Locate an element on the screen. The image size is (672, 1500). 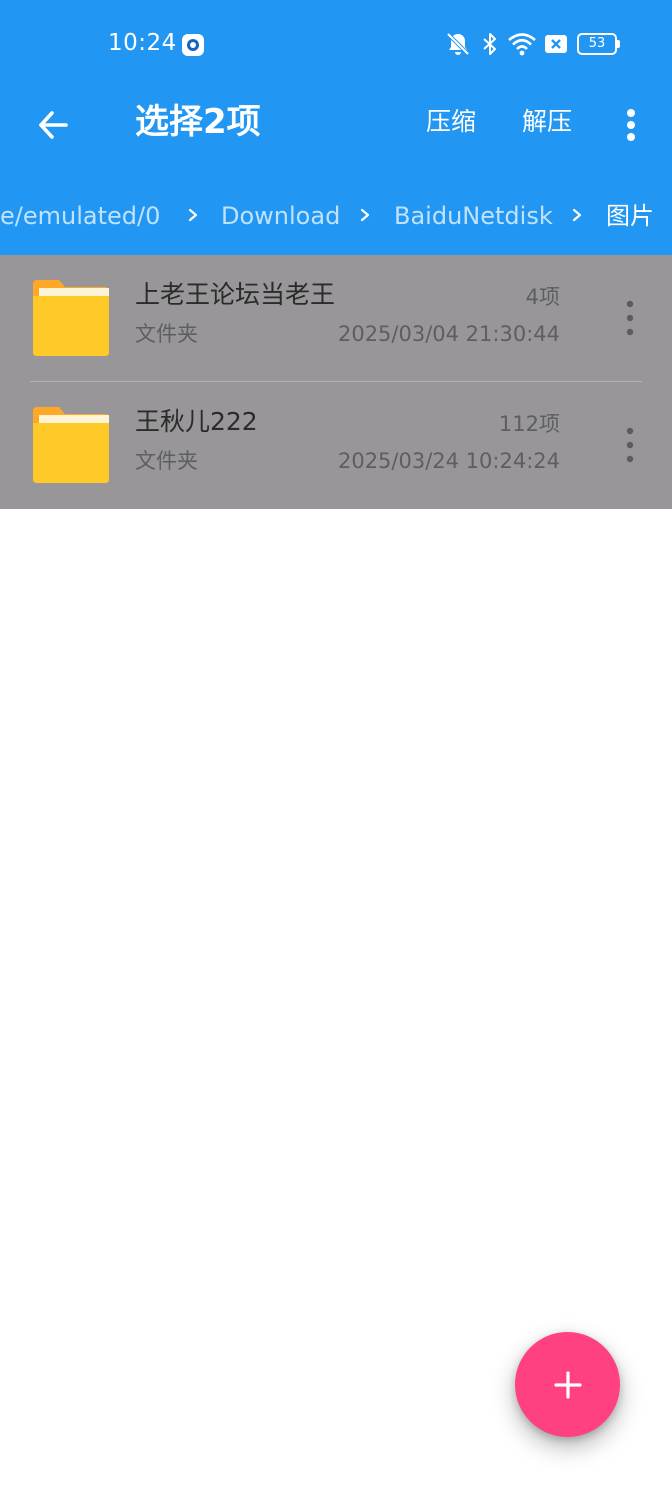
modified-date: 2025/03/04 21:30:44 is located at coordinates (448, 334).